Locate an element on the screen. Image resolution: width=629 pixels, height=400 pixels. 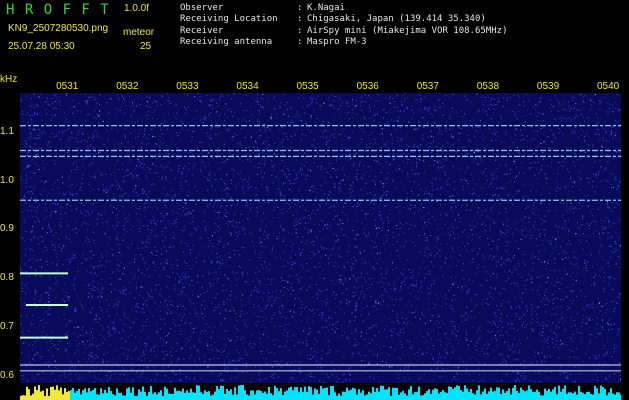
y-tick-label: 1.0 is located at coordinates (7, 180).